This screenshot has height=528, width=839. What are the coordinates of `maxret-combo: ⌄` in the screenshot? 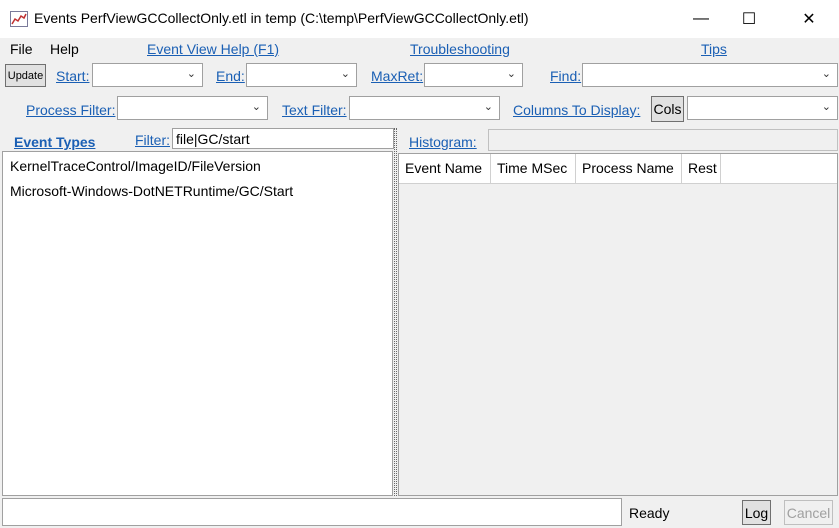 It's located at (473, 75).